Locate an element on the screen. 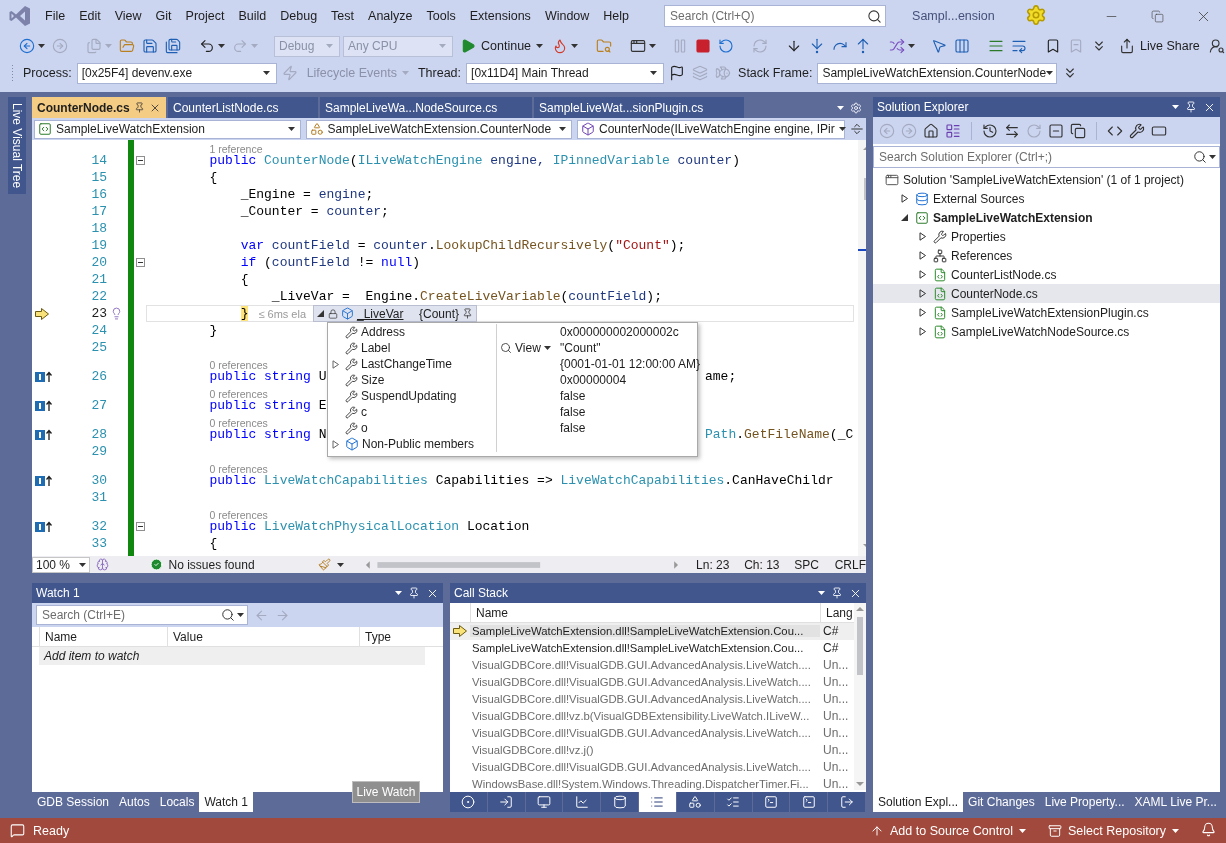  home-icon is located at coordinates (931, 130).